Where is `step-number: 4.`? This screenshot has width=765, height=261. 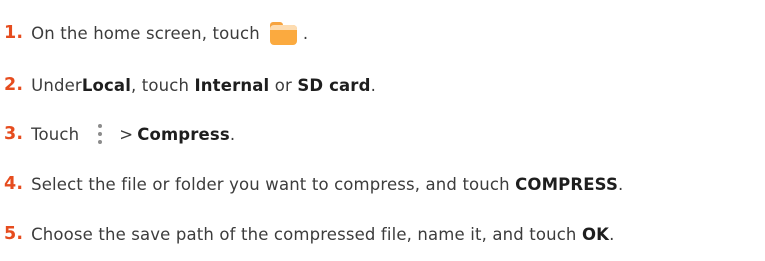 step-number: 4. is located at coordinates (14, 184).